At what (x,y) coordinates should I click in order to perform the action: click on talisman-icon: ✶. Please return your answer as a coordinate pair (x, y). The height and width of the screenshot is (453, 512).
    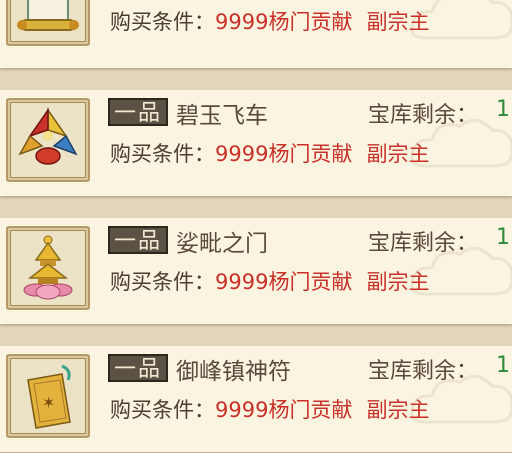
    Looking at the image, I should click on (49, 396).